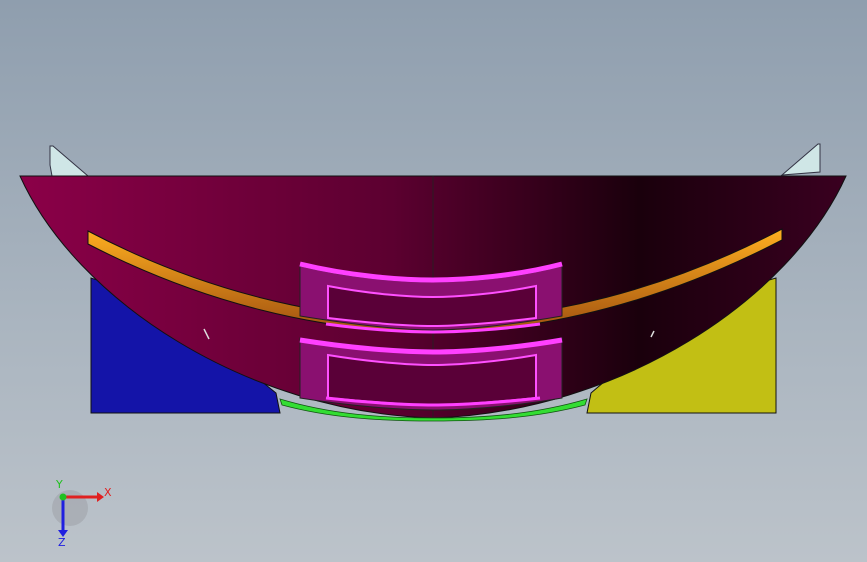  Describe the element at coordinates (108, 492) in the screenshot. I see `x-axis-label: X` at that location.